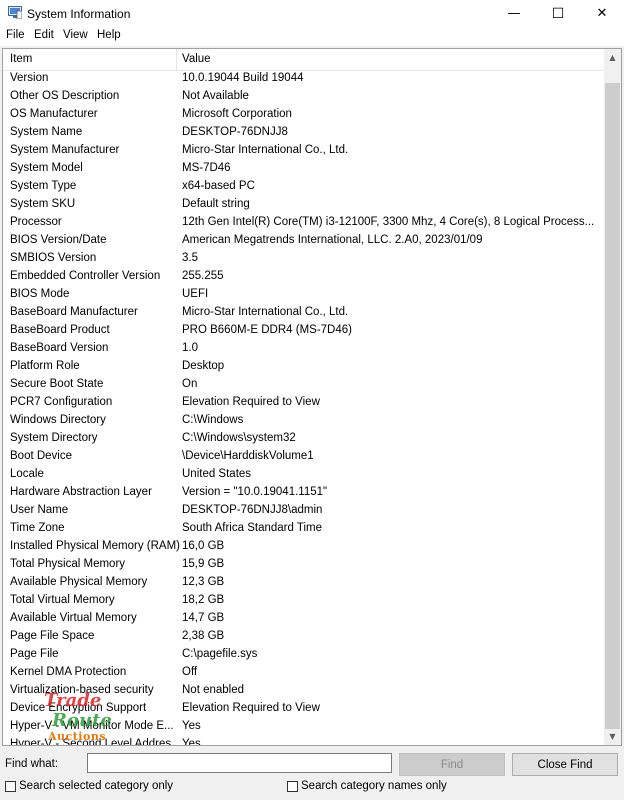  What do you see at coordinates (304, 547) in the screenshot?
I see `list-row: Installed Physical Memory (RAM) 16,0 GB` at bounding box center [304, 547].